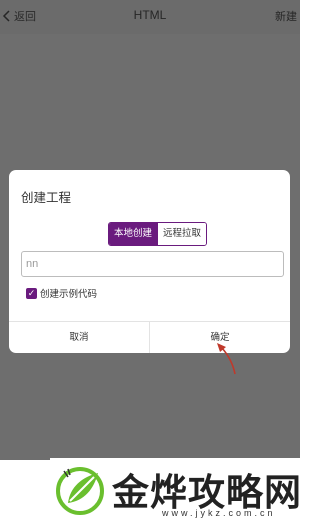  I want to click on cancel-button: 取消, so click(79, 337).